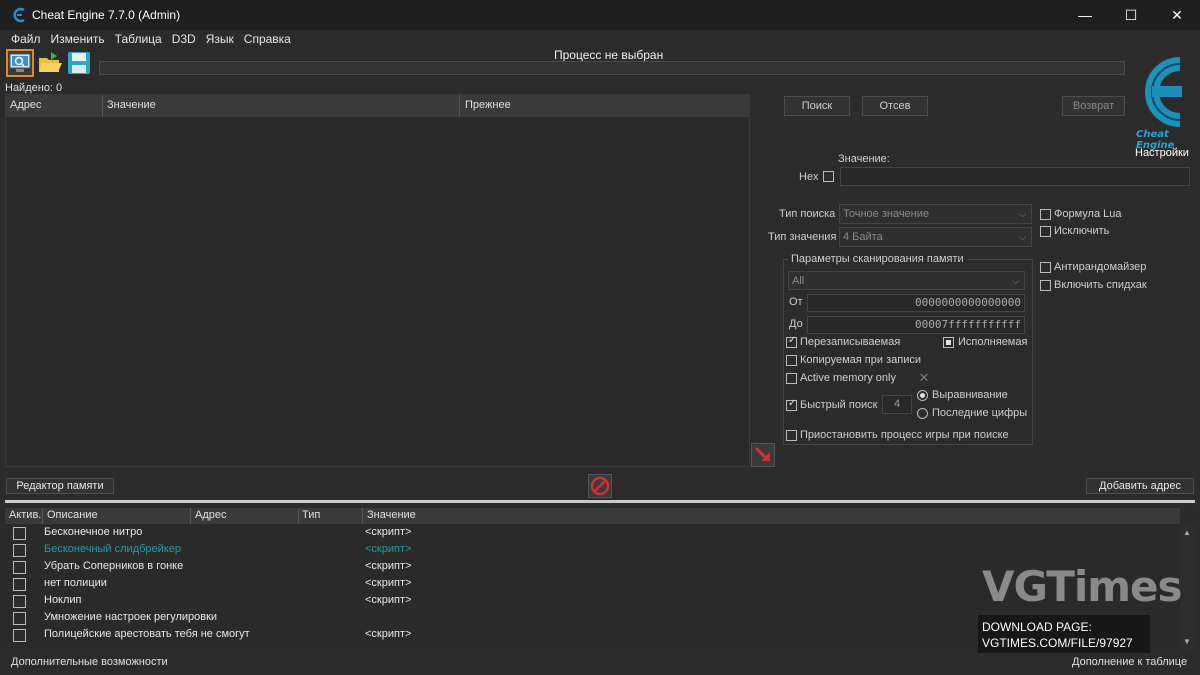 This screenshot has height=675, width=1200. I want to click on column-previous: Прежнее, so click(488, 105).